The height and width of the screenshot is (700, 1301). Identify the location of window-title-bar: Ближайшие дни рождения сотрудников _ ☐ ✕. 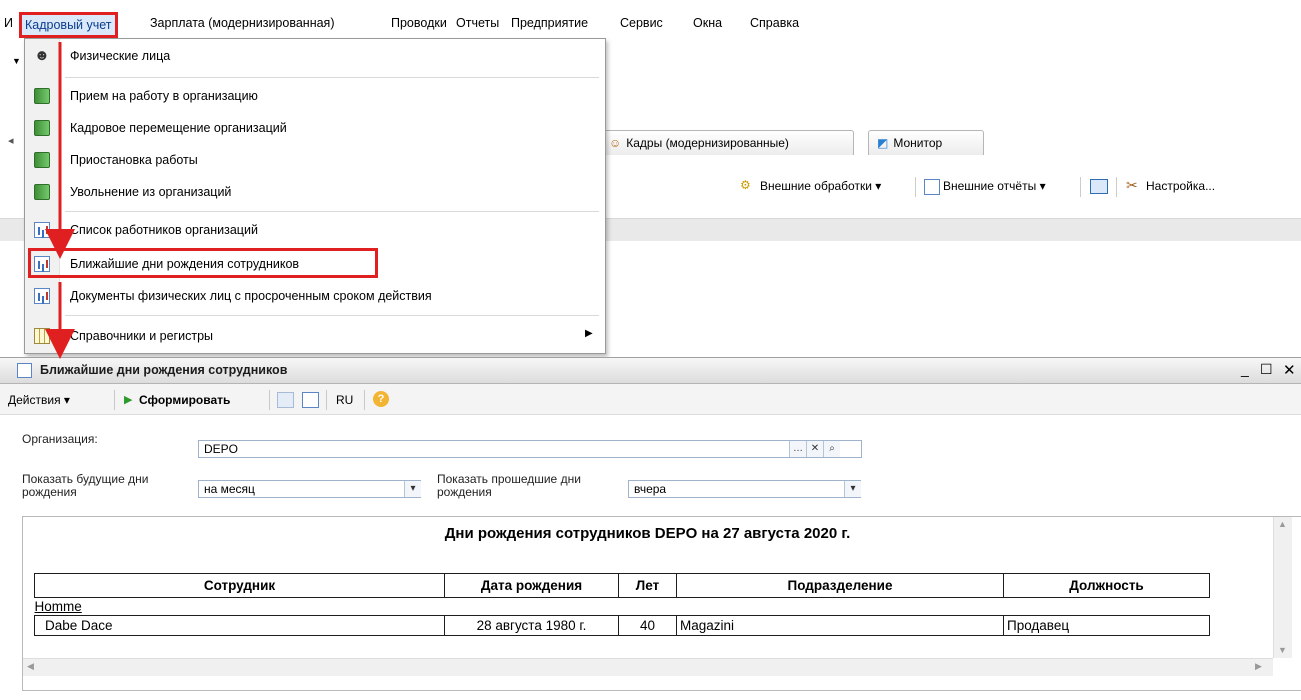
(650, 371).